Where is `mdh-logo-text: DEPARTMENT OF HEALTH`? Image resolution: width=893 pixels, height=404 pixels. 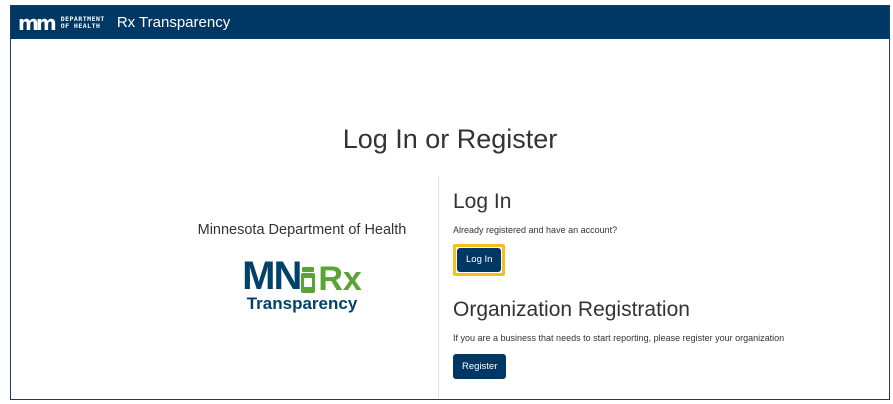 mdh-logo-text: DEPARTMENT OF HEALTH is located at coordinates (82, 22).